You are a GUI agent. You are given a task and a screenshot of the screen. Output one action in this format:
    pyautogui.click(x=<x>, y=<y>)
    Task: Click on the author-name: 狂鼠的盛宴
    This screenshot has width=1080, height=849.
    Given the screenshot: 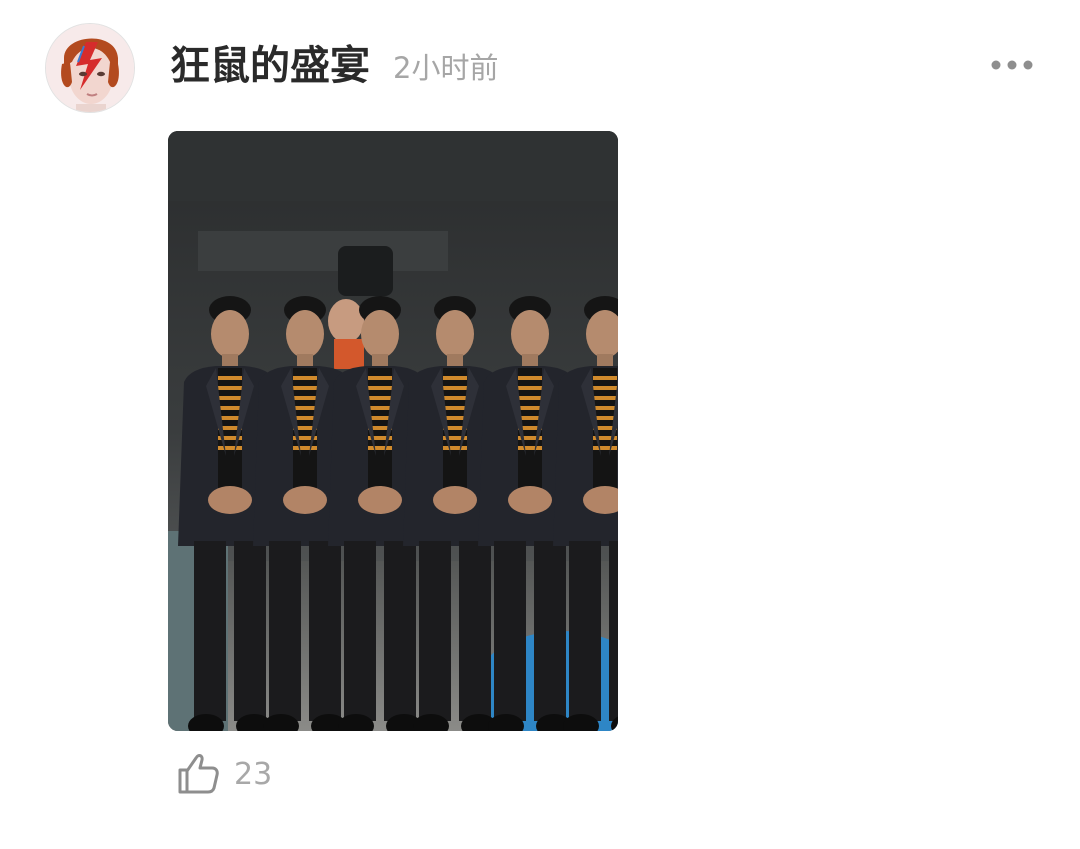 What is the action you would take?
    pyautogui.click(x=270, y=66)
    